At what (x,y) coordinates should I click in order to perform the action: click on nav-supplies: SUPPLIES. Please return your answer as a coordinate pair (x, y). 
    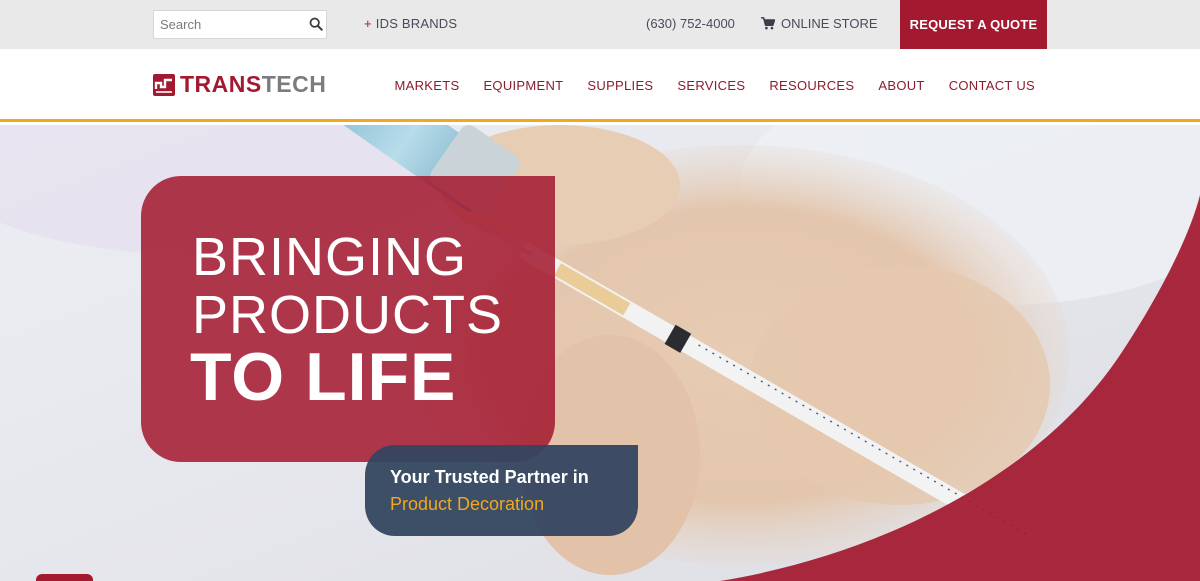
    Looking at the image, I should click on (620, 85).